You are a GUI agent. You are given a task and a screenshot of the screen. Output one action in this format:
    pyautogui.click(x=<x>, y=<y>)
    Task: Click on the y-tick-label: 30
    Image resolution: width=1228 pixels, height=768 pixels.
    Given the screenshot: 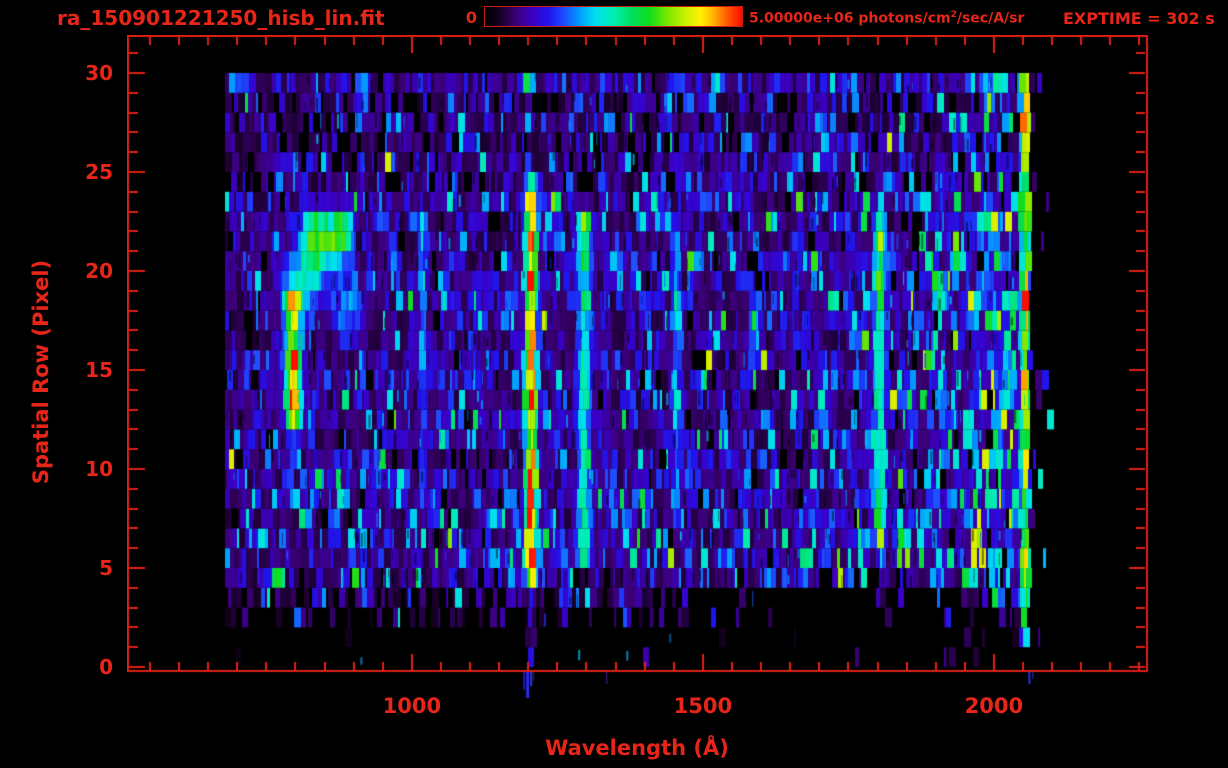 What is the action you would take?
    pyautogui.click(x=99, y=73)
    